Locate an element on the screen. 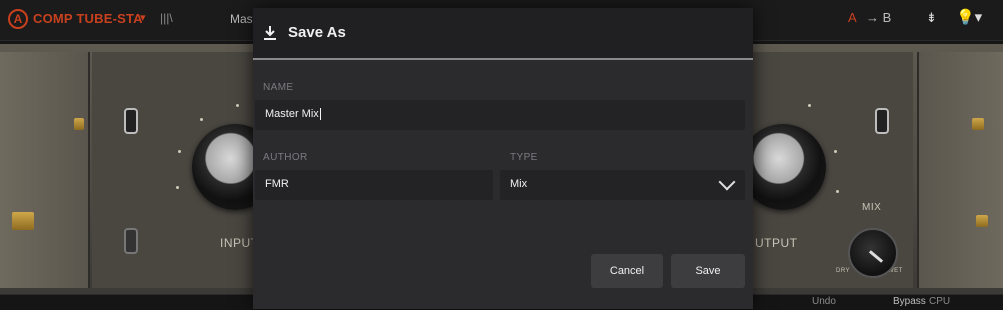 The height and width of the screenshot is (310, 1003). lightbulb-icon: 💡▾ is located at coordinates (969, 17).